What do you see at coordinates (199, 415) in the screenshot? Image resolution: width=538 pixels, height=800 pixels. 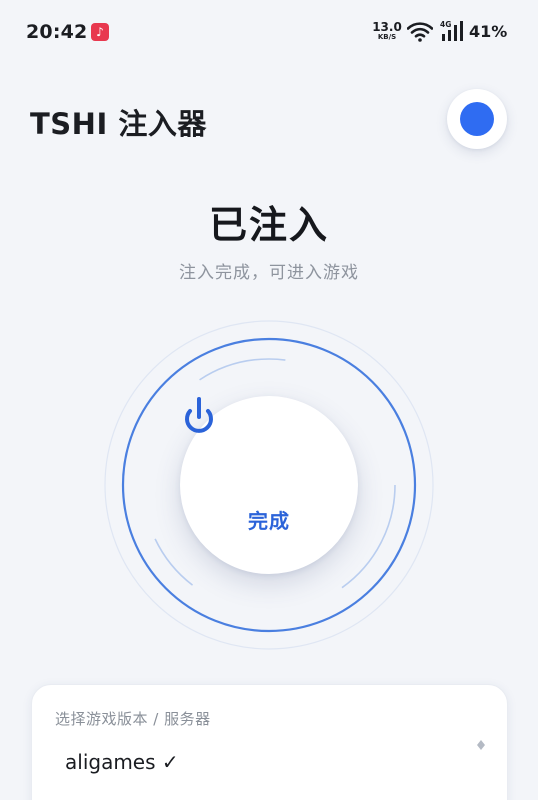 I see `power-icon` at bounding box center [199, 415].